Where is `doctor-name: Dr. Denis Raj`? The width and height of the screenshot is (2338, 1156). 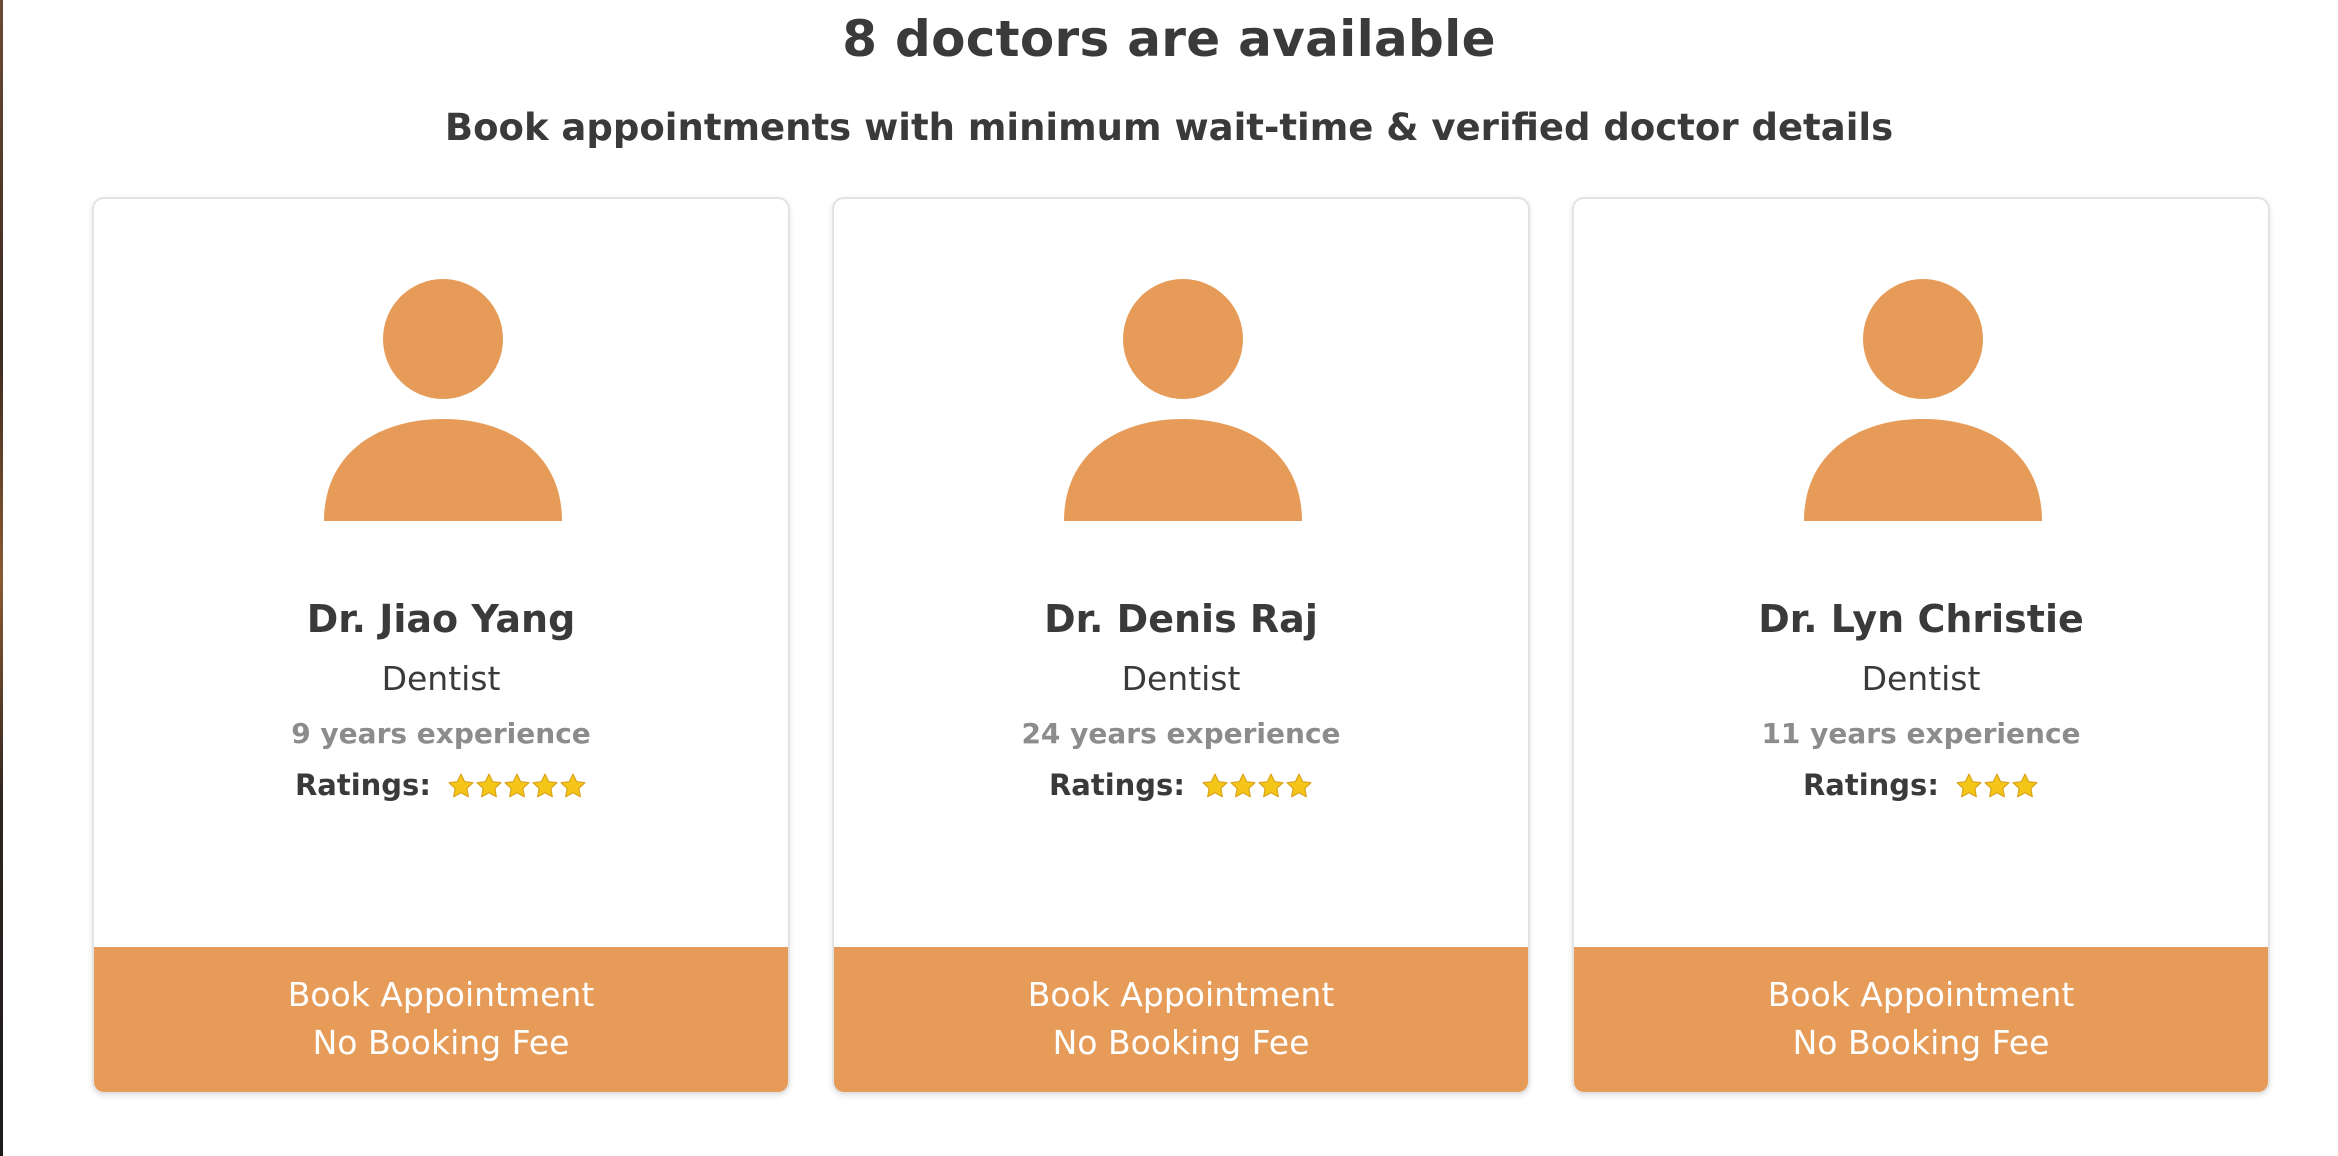 doctor-name: Dr. Denis Raj is located at coordinates (1181, 619).